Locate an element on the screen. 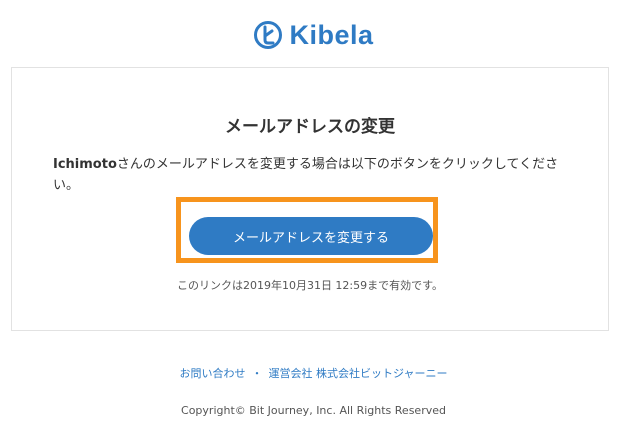  link-expiry-note: このリンクは2019年10月31日 12:59まで有効です。 is located at coordinates (310, 285).